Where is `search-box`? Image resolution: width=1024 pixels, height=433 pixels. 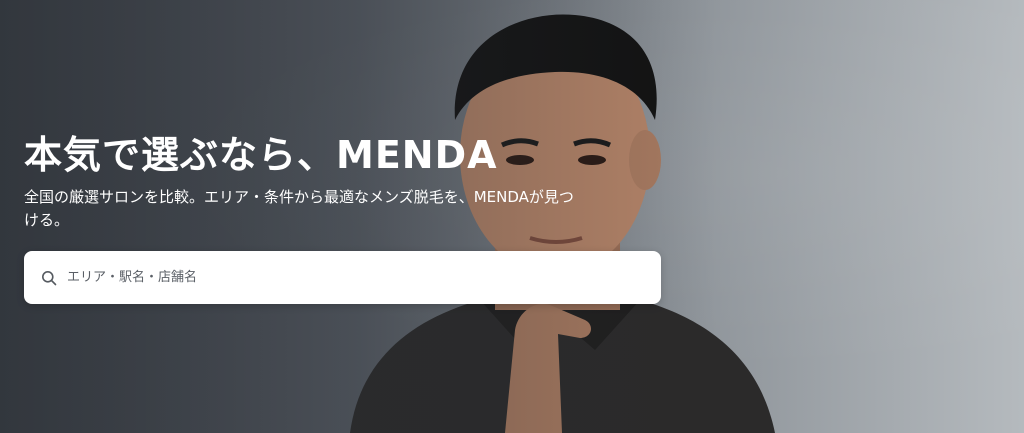 search-box is located at coordinates (342, 277).